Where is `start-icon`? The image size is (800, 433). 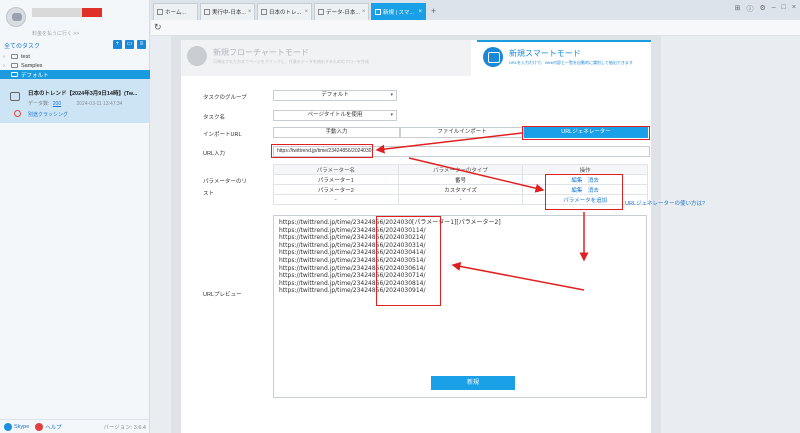 start-icon is located at coordinates (17, 113).